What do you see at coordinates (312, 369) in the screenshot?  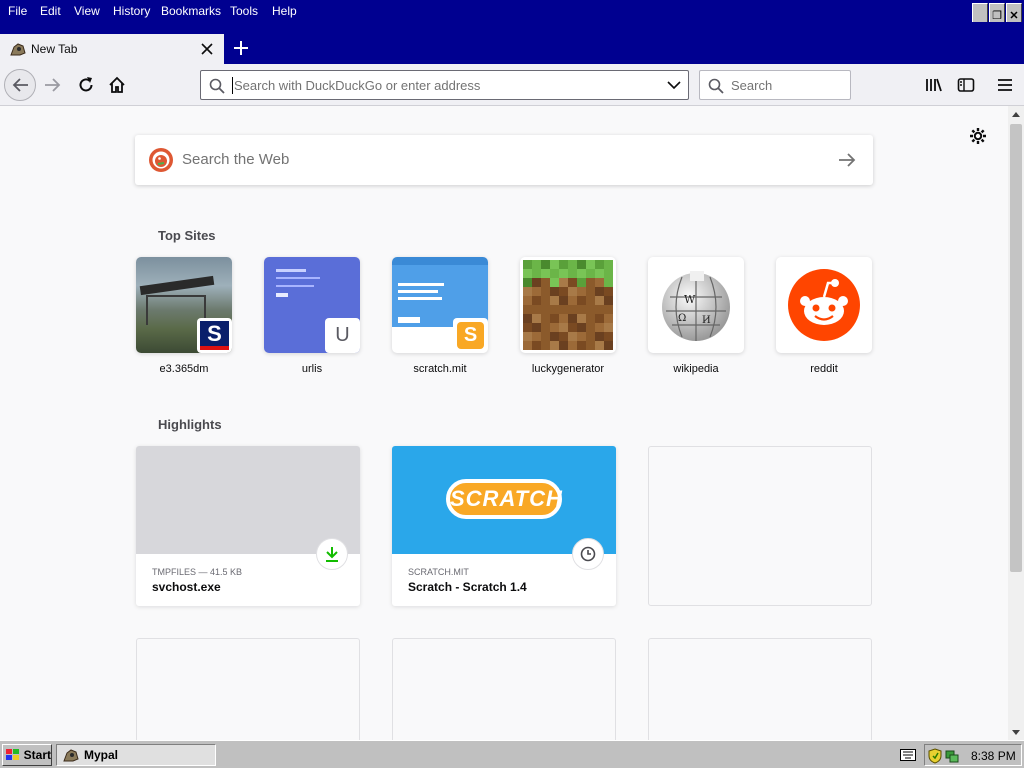 I see `site-label: urlis` at bounding box center [312, 369].